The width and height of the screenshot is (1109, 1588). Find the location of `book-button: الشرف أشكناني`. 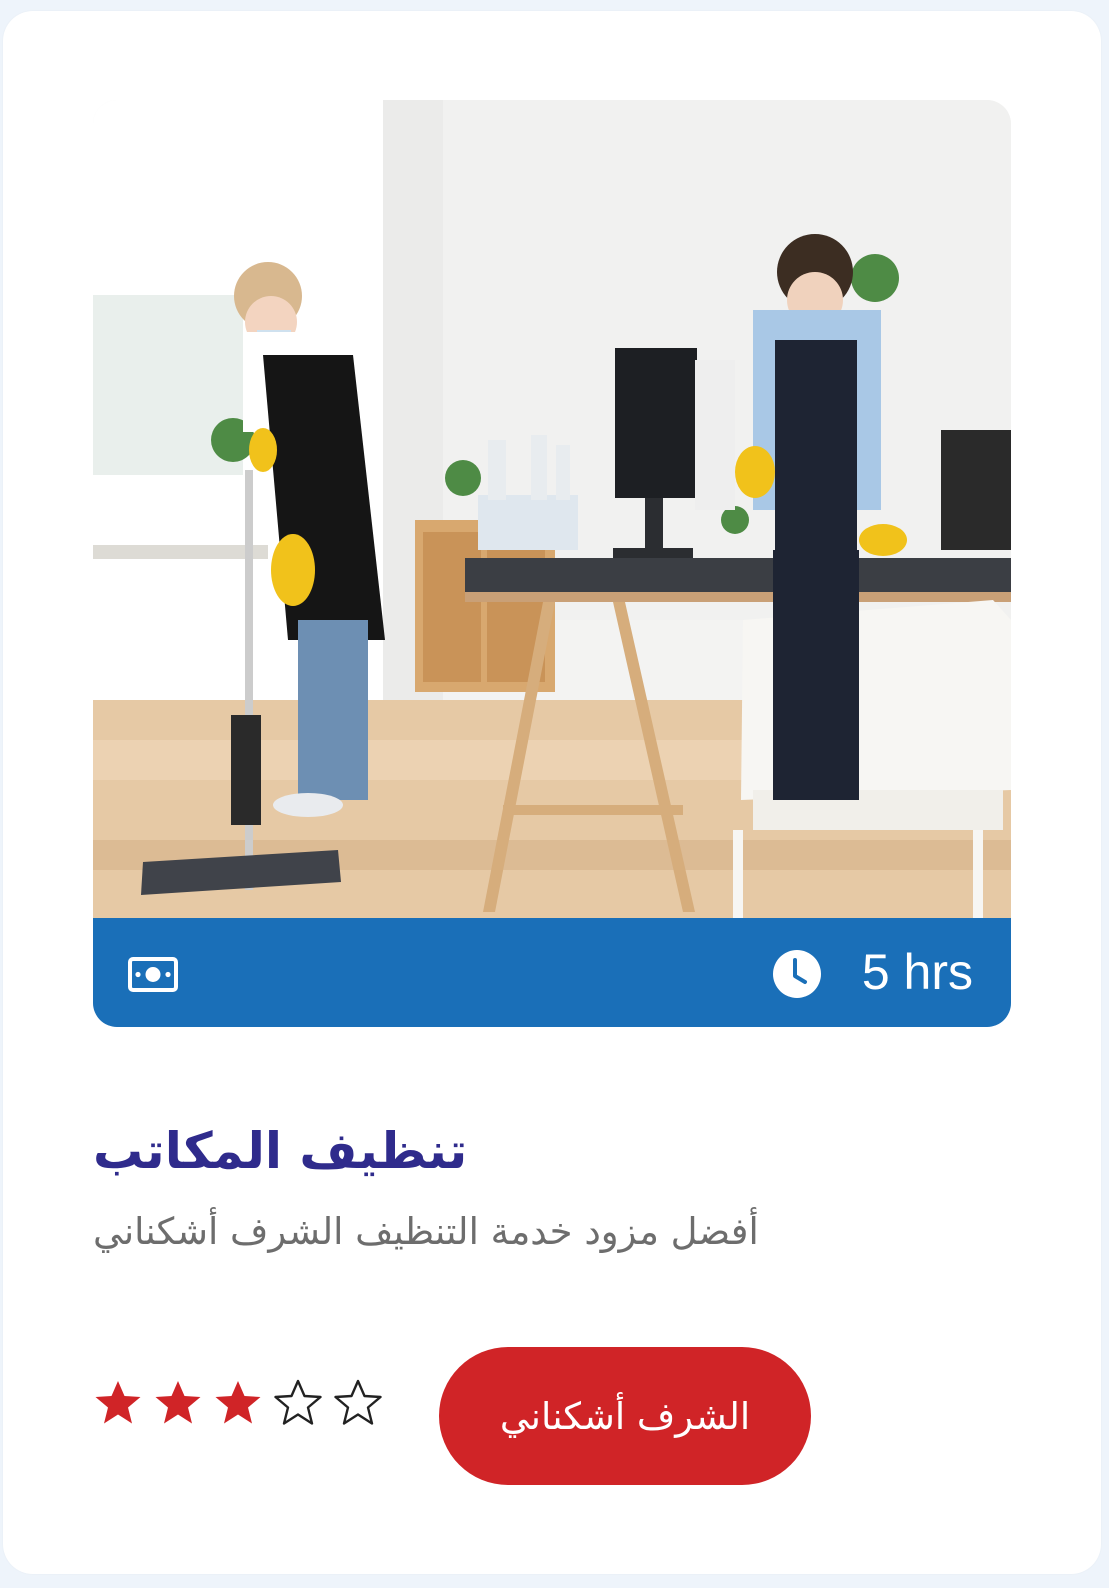

book-button: الشرف أشكناني is located at coordinates (625, 1416).